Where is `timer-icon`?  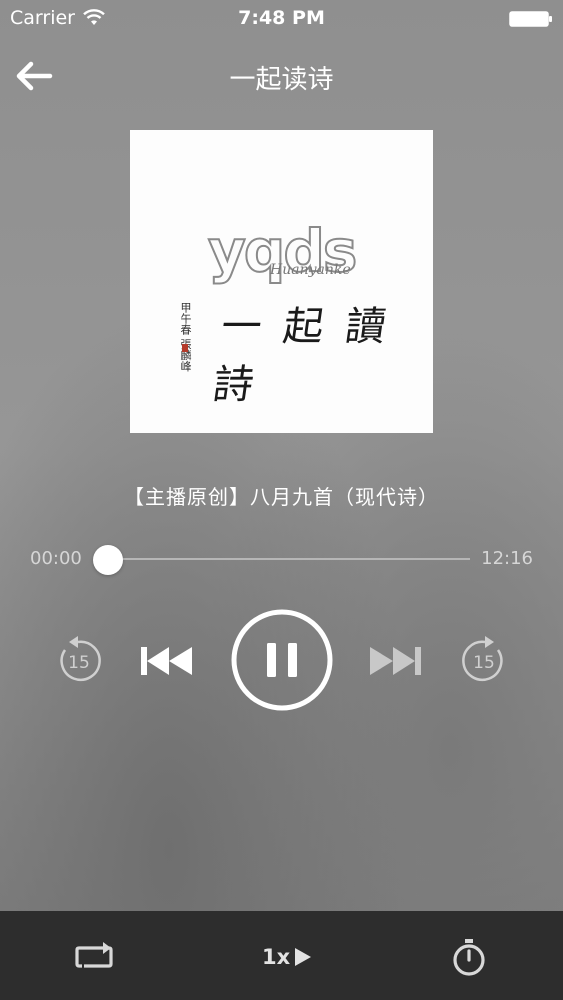 timer-icon is located at coordinates (469, 957).